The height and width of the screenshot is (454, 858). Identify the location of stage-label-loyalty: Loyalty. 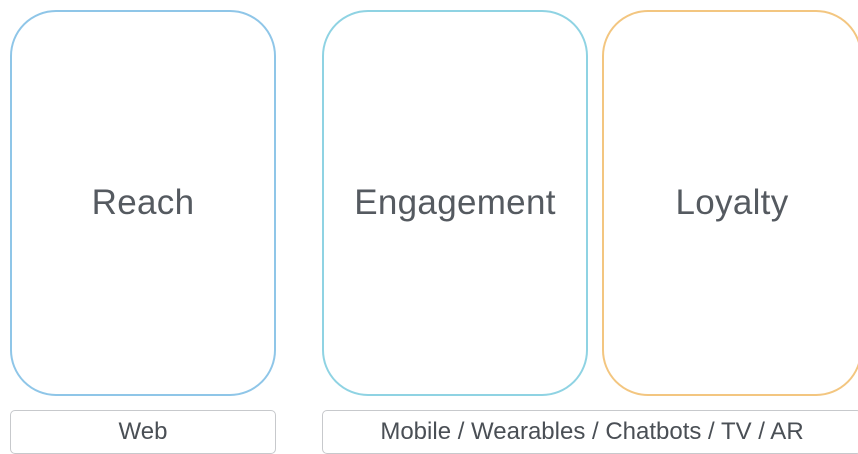
(732, 202).